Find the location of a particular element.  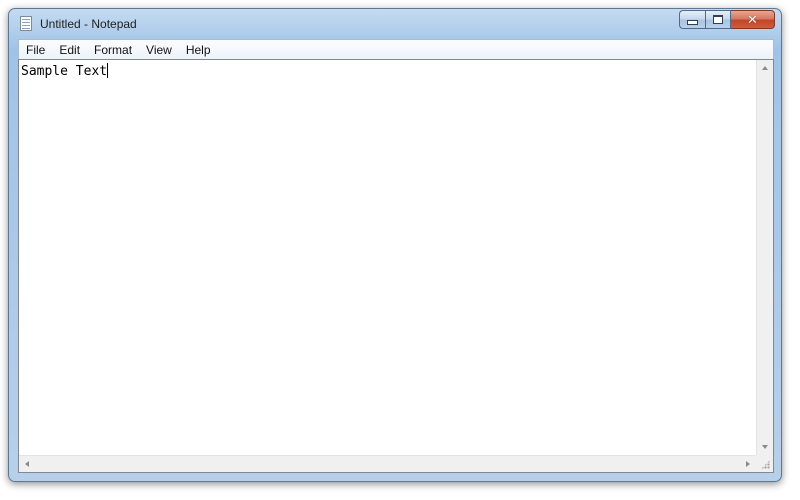

scroll-down-icon is located at coordinates (765, 447).